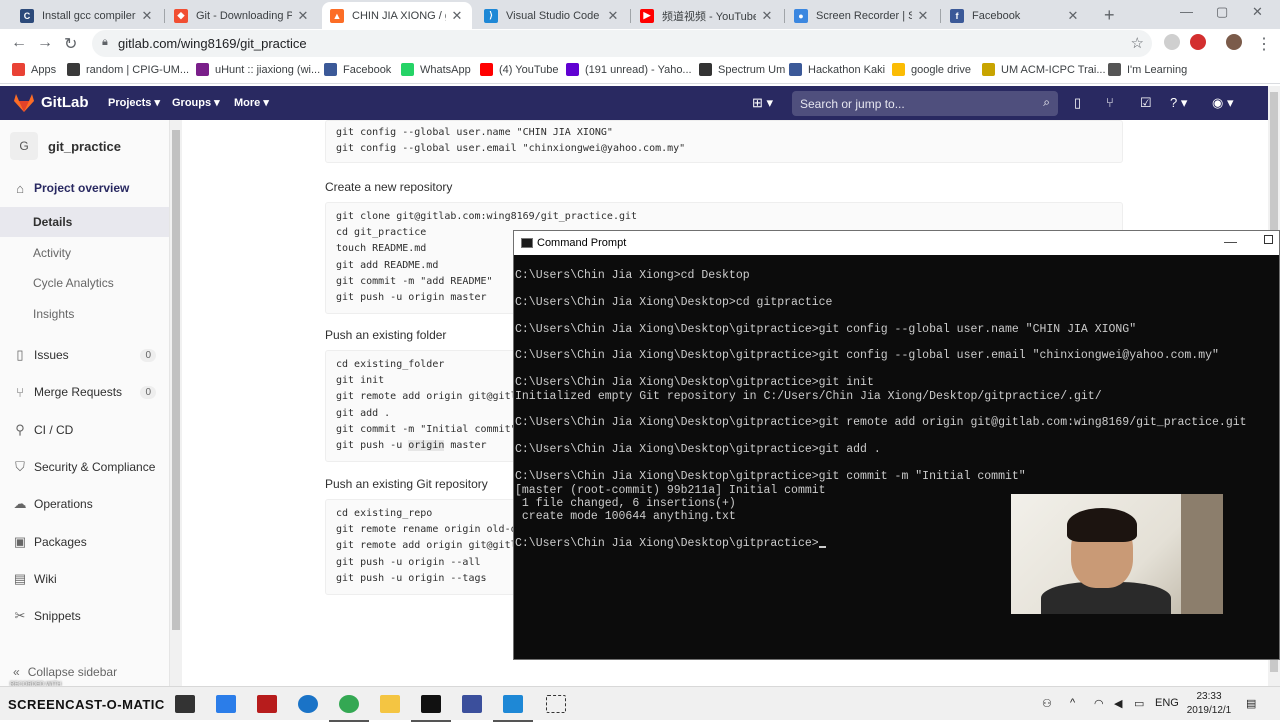 Image resolution: width=1280 pixels, height=722 pixels. Describe the element at coordinates (1209, 704) in the screenshot. I see `system-clock: 23:33 2019/12/1` at that location.